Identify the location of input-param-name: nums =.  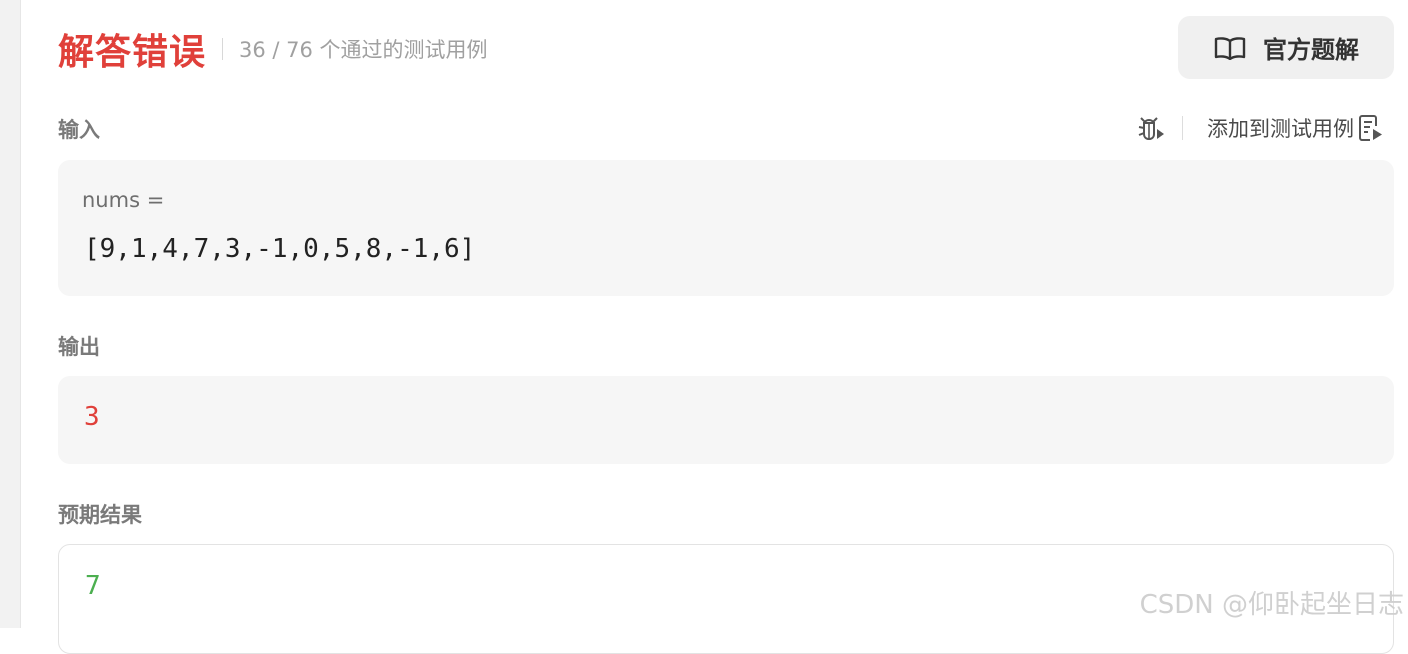
(123, 200).